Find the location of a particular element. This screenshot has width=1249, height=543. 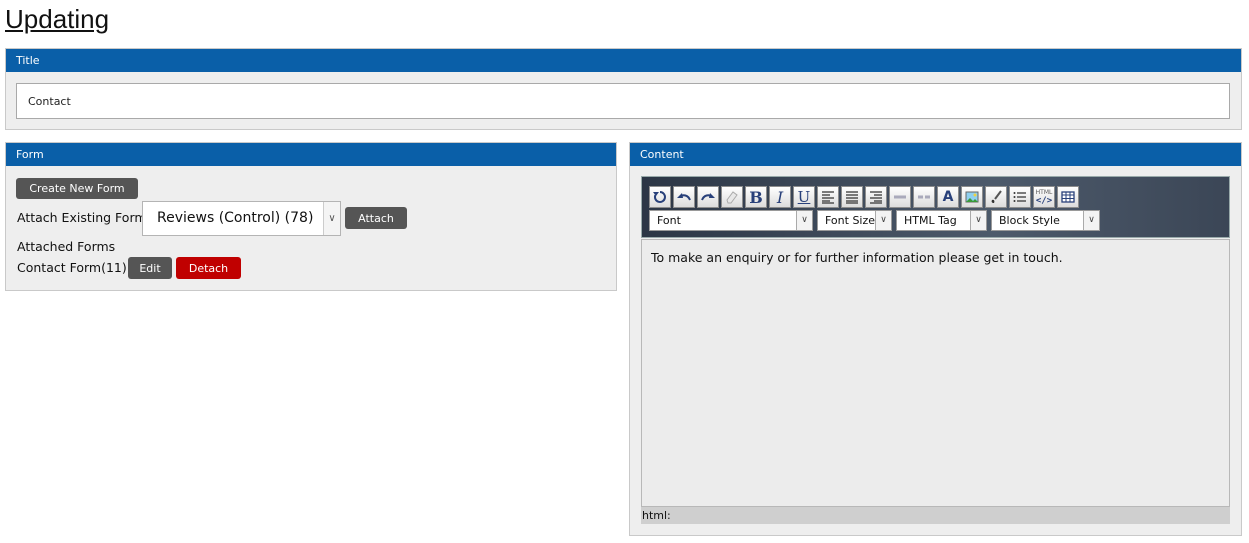

attach-existing-form-label: Attach Existing Form is located at coordinates (82, 217).